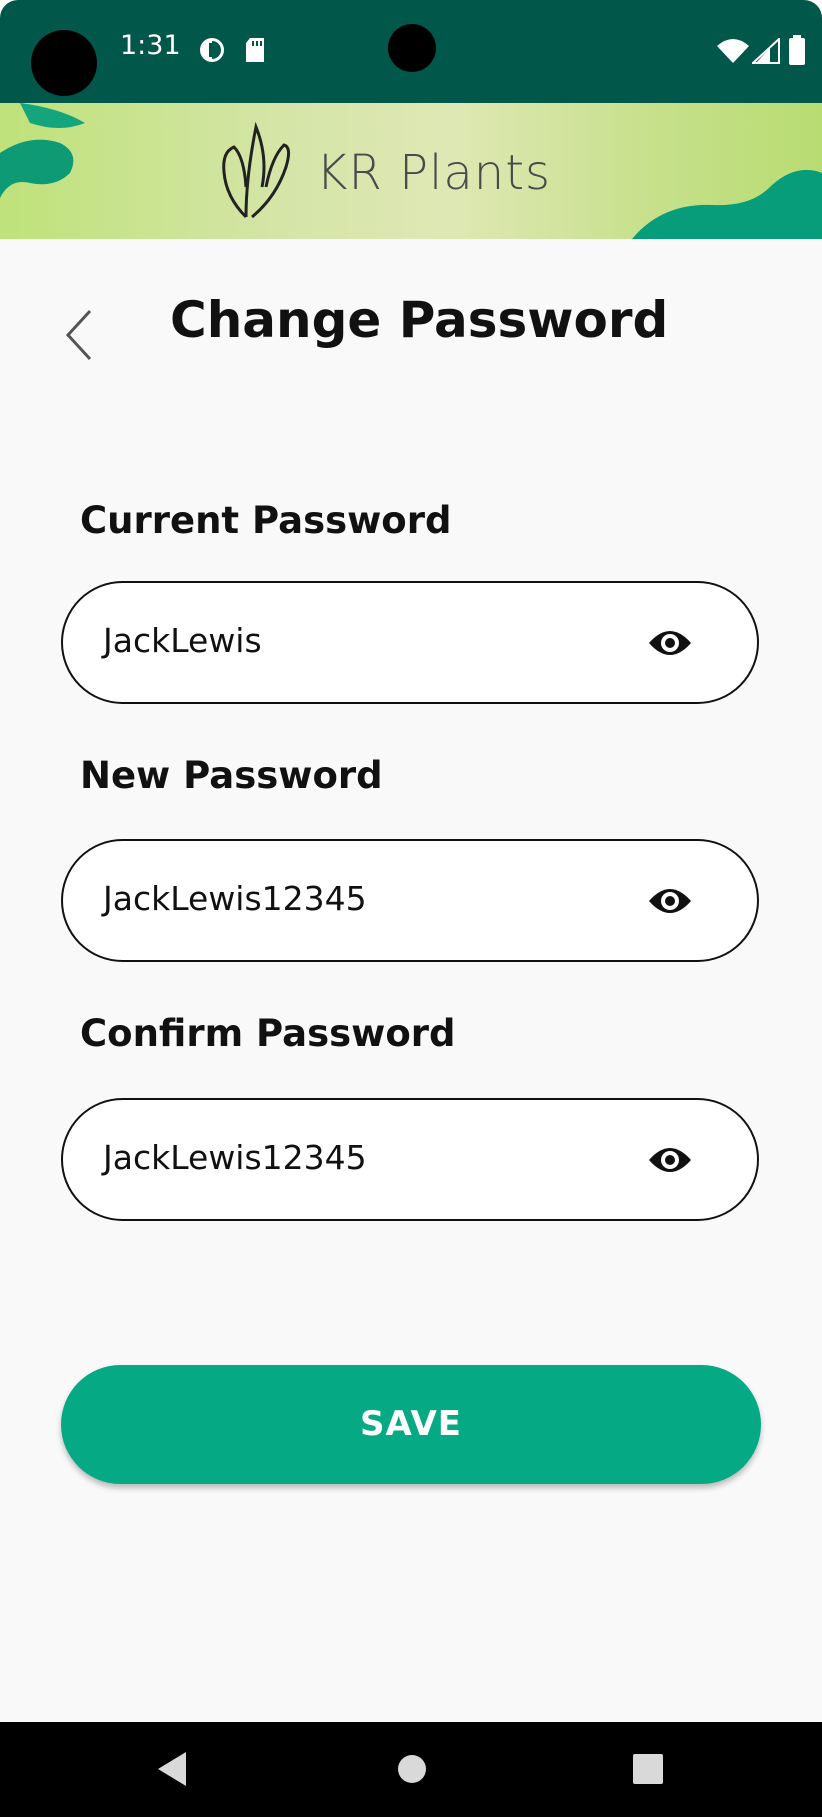 The image size is (822, 1817). I want to click on new-password-value: JackLewis12345, so click(235, 898).